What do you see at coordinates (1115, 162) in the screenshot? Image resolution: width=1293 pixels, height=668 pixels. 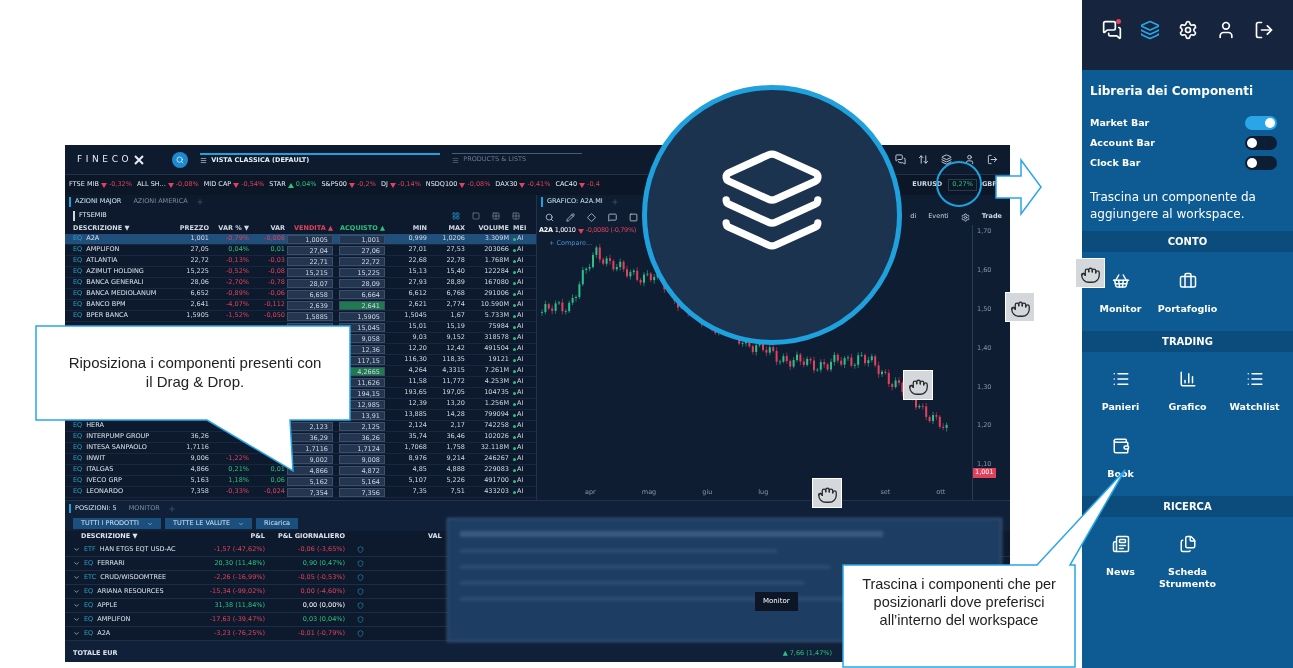 I see `toggle-label: Clock Bar` at bounding box center [1115, 162].